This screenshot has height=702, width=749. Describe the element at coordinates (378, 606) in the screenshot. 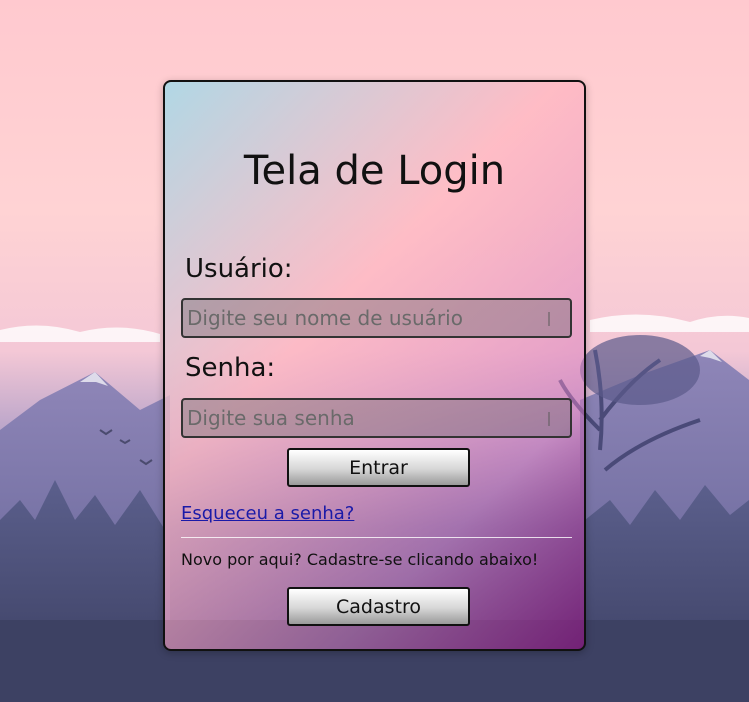

I see `signup-button: Cadastro` at that location.